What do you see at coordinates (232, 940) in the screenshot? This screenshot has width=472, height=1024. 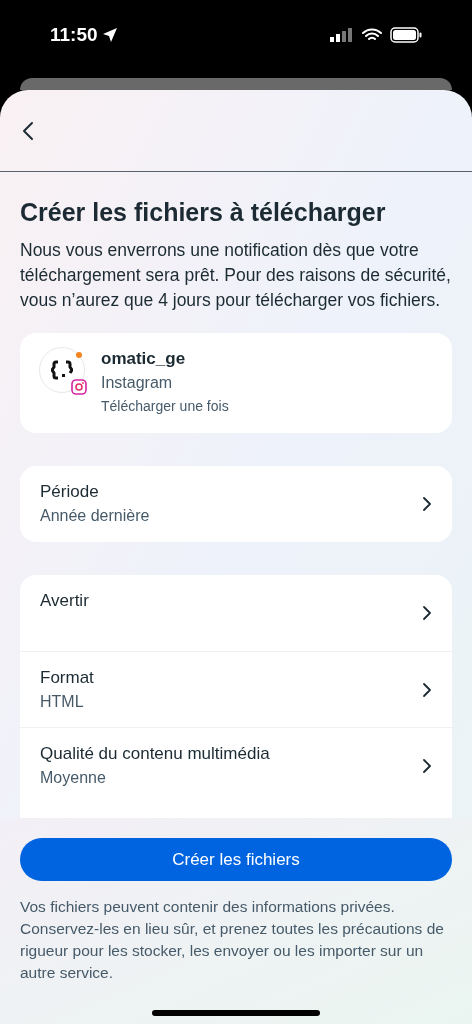 I see `privacy-note: Vos fichiers peuvent contenir des informations privées. Conservez-les en lieu sûr, et prenez toutes les précautions de rigueur pour les stocker, les envoyer ou les importer sur un autre service.` at bounding box center [232, 940].